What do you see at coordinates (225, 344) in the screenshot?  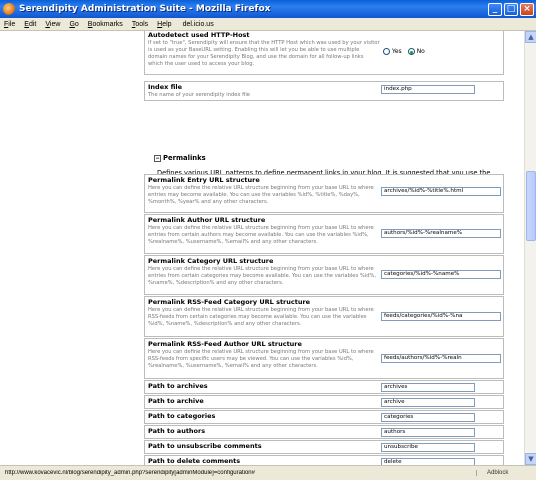 I see `config-title: Permalink RSS-Feed Author URL structure` at bounding box center [225, 344].